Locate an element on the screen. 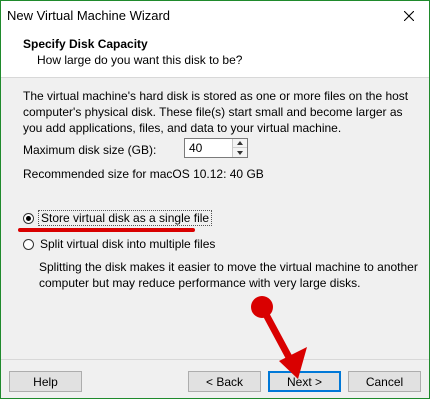  page-title: Specify Disk Capacity is located at coordinates (85, 44).